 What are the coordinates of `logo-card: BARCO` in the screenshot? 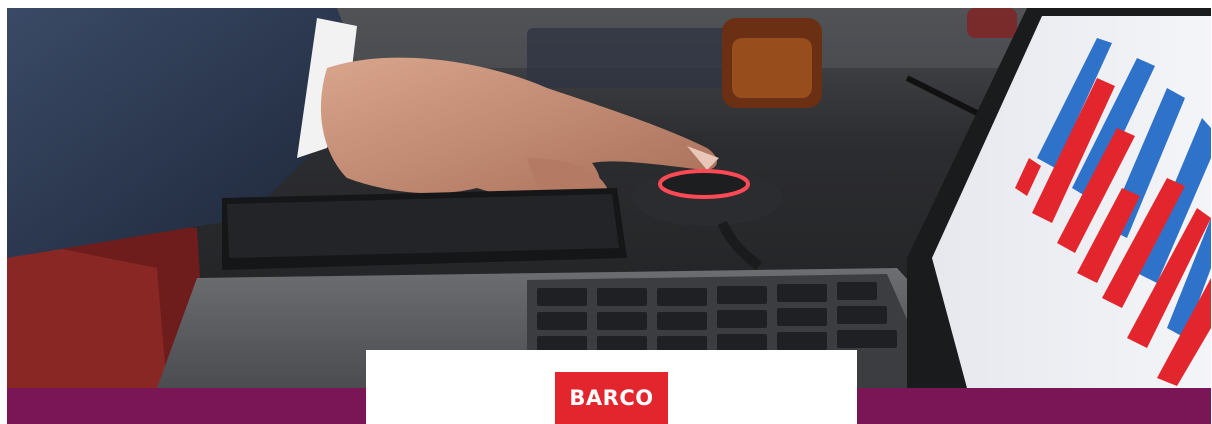 It's located at (611, 387).